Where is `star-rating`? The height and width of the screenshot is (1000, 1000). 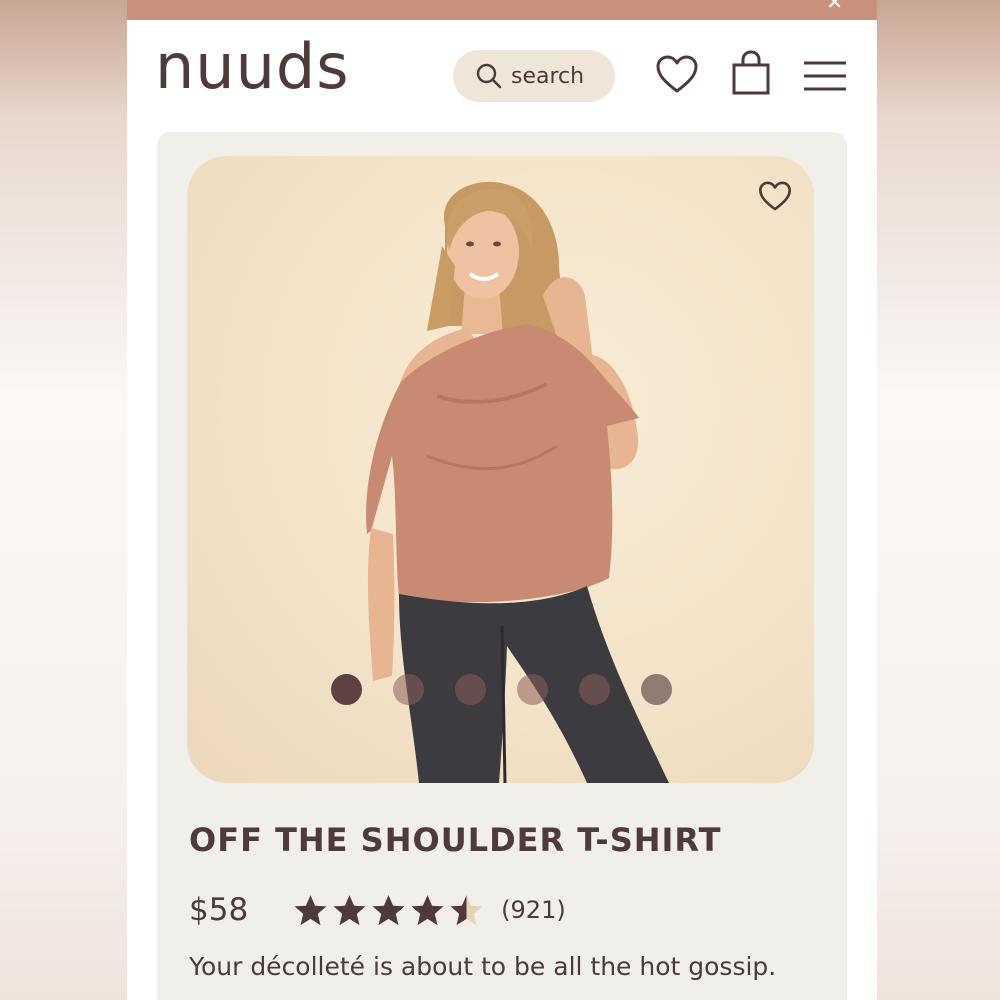
star-rating is located at coordinates (388, 910).